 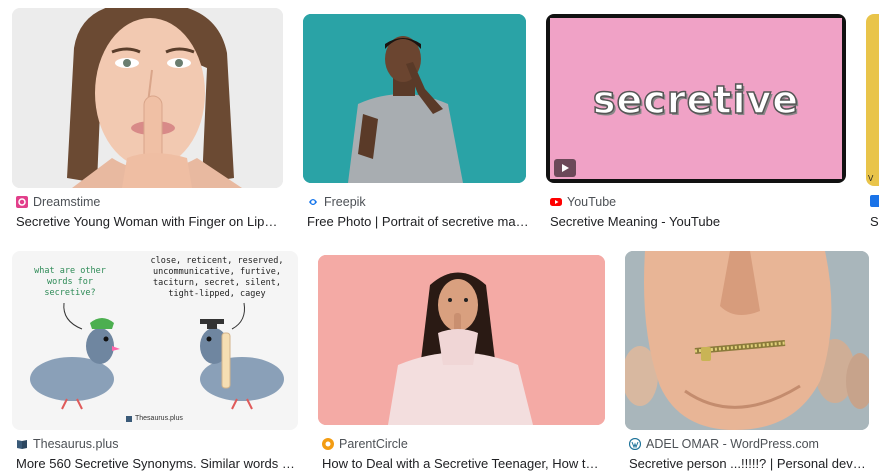 I want to click on thumb-text: V, so click(x=871, y=178).